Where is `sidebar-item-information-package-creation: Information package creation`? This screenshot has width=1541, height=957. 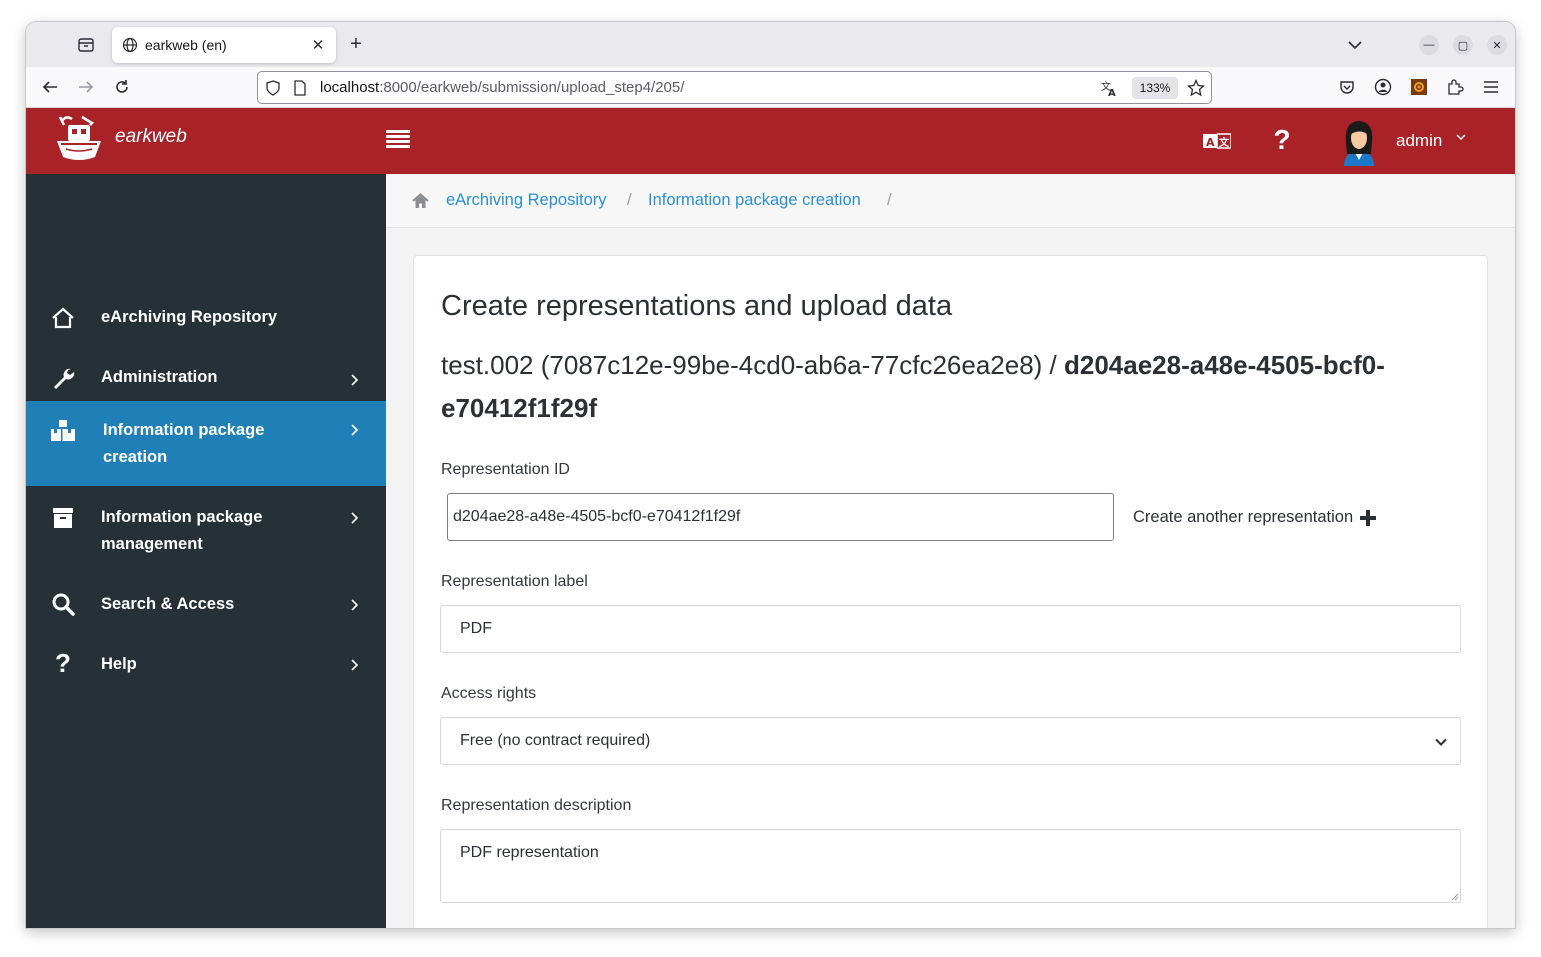
sidebar-item-information-package-creation: Information package creation is located at coordinates (206, 443).